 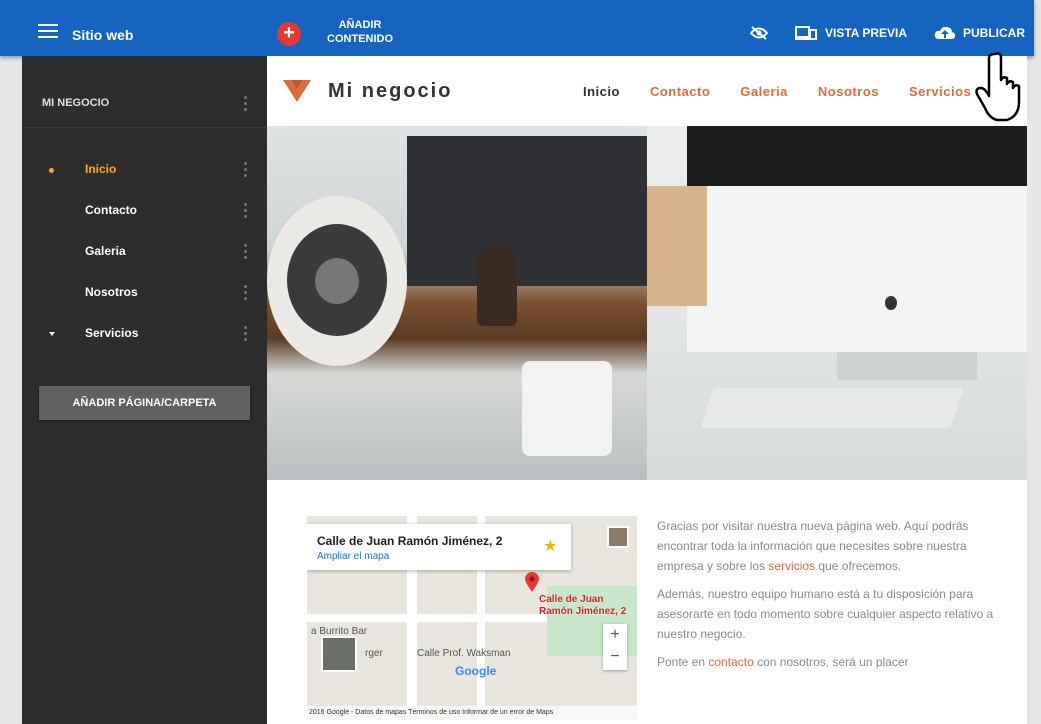 What do you see at coordinates (246, 104) in the screenshot?
I see `section-more-icon` at bounding box center [246, 104].